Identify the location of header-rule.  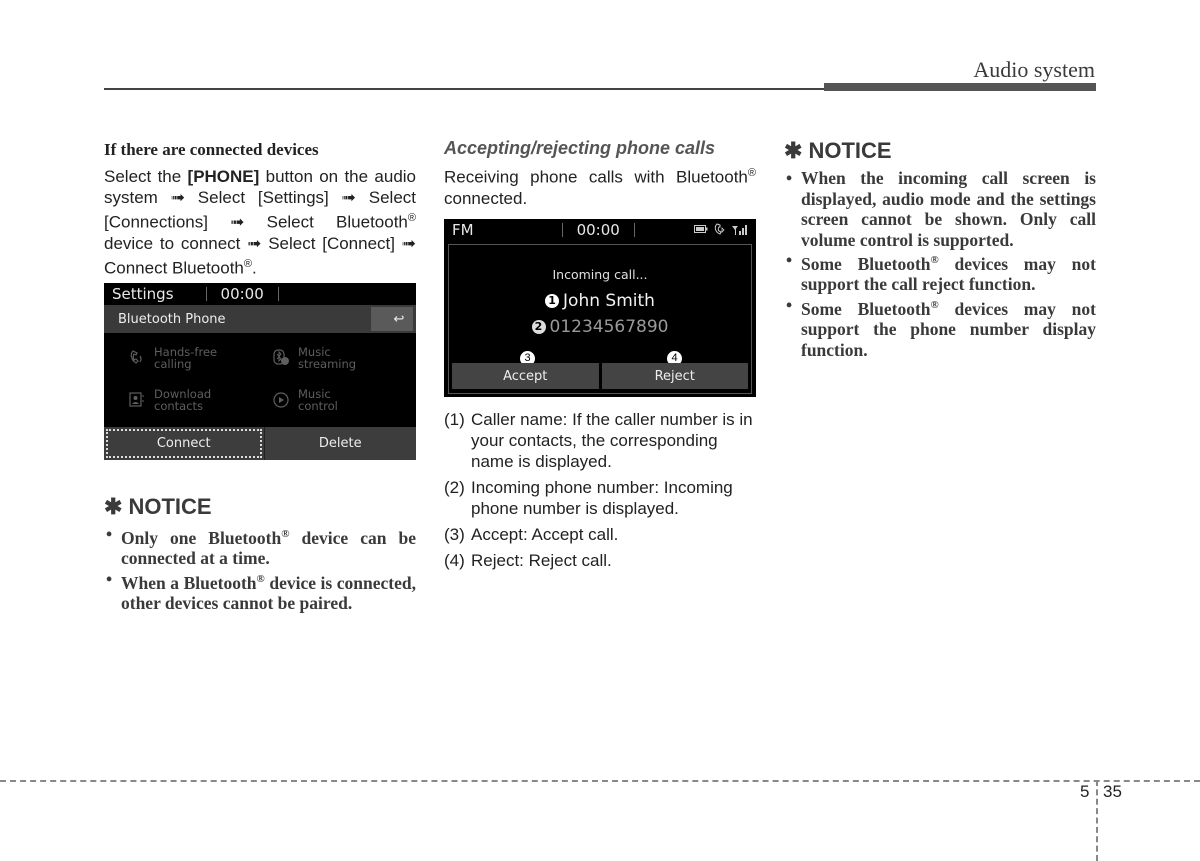
(464, 89).